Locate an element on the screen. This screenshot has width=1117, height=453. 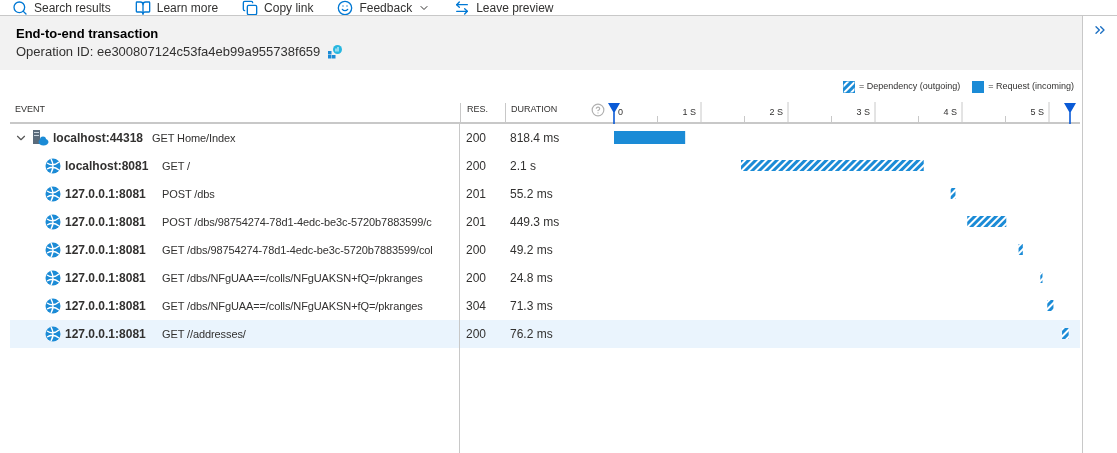
column-header: EVENT is located at coordinates (30, 109).